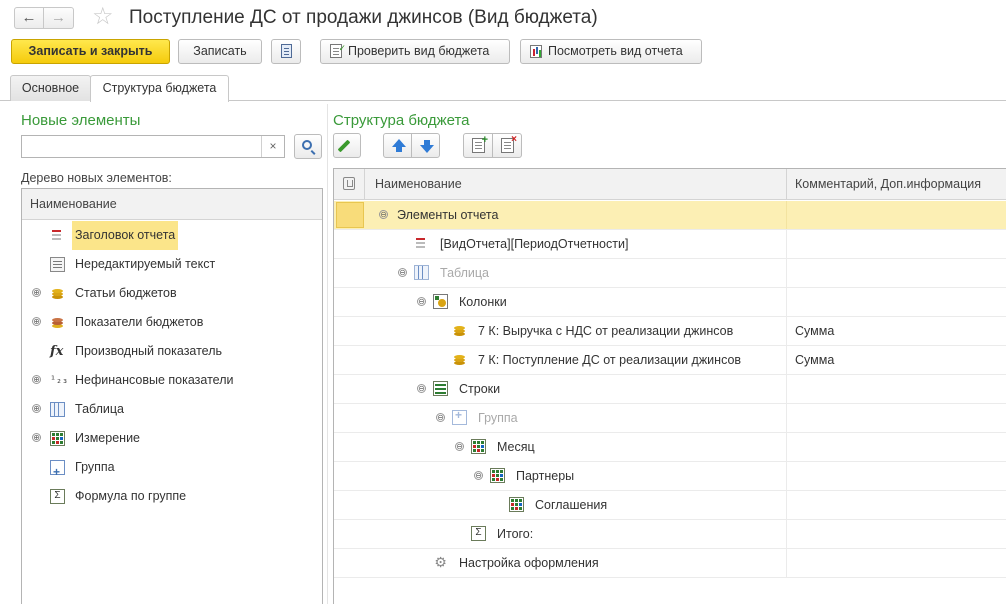  I want to click on table-row: ⊖ Таблица, so click(670, 273).